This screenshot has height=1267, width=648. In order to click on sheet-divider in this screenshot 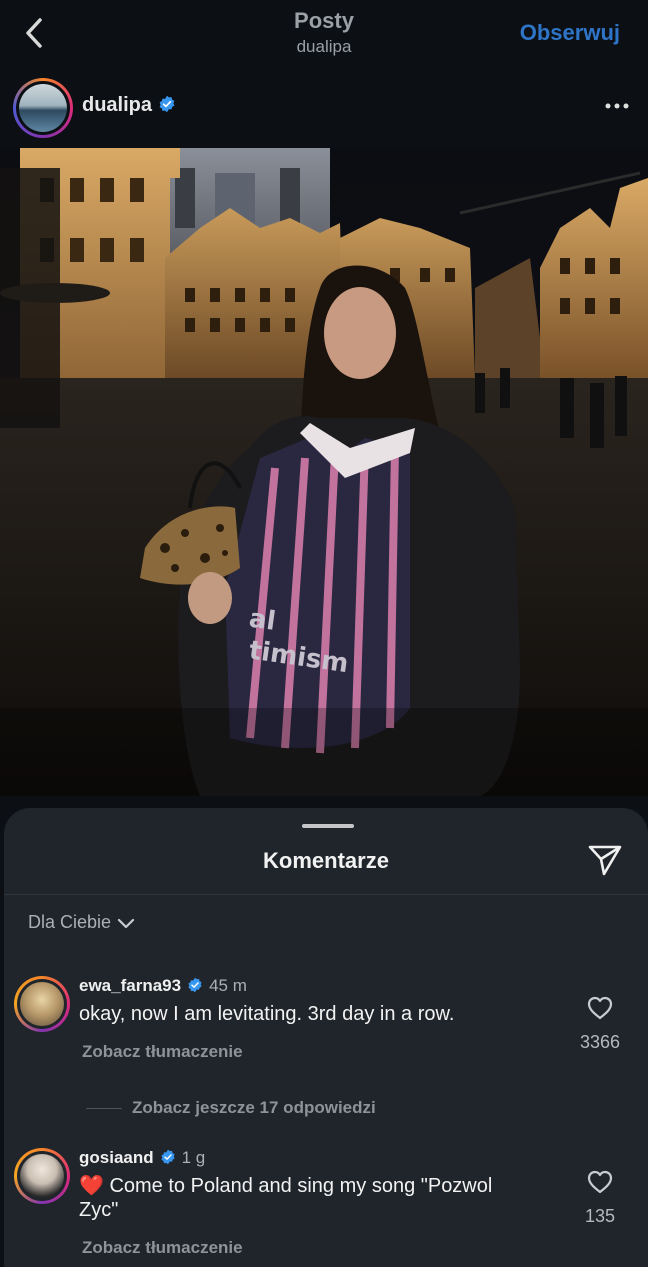, I will do `click(326, 894)`.